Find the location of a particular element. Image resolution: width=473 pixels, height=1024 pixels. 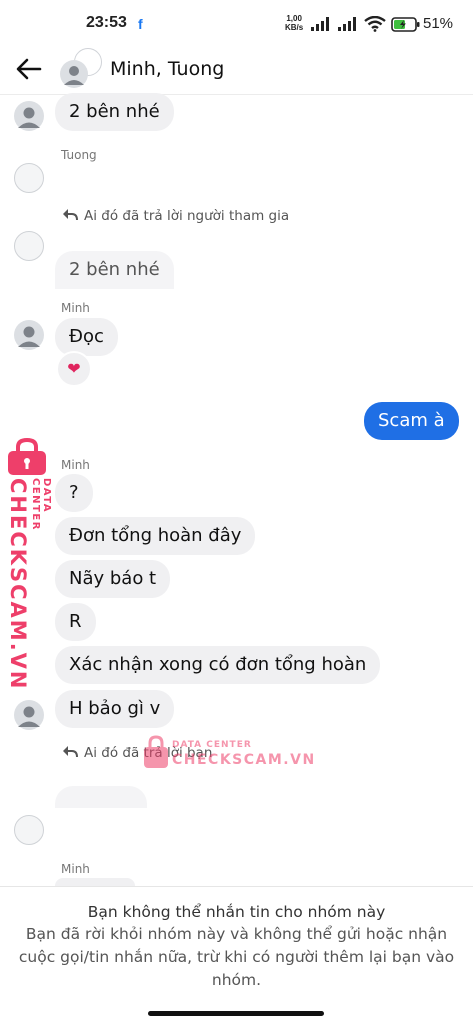

back-arrow-icon is located at coordinates (29, 69).